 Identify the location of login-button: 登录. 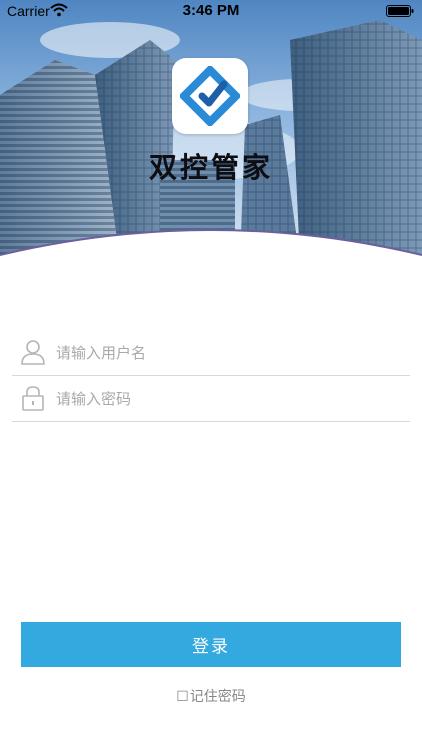
(211, 644).